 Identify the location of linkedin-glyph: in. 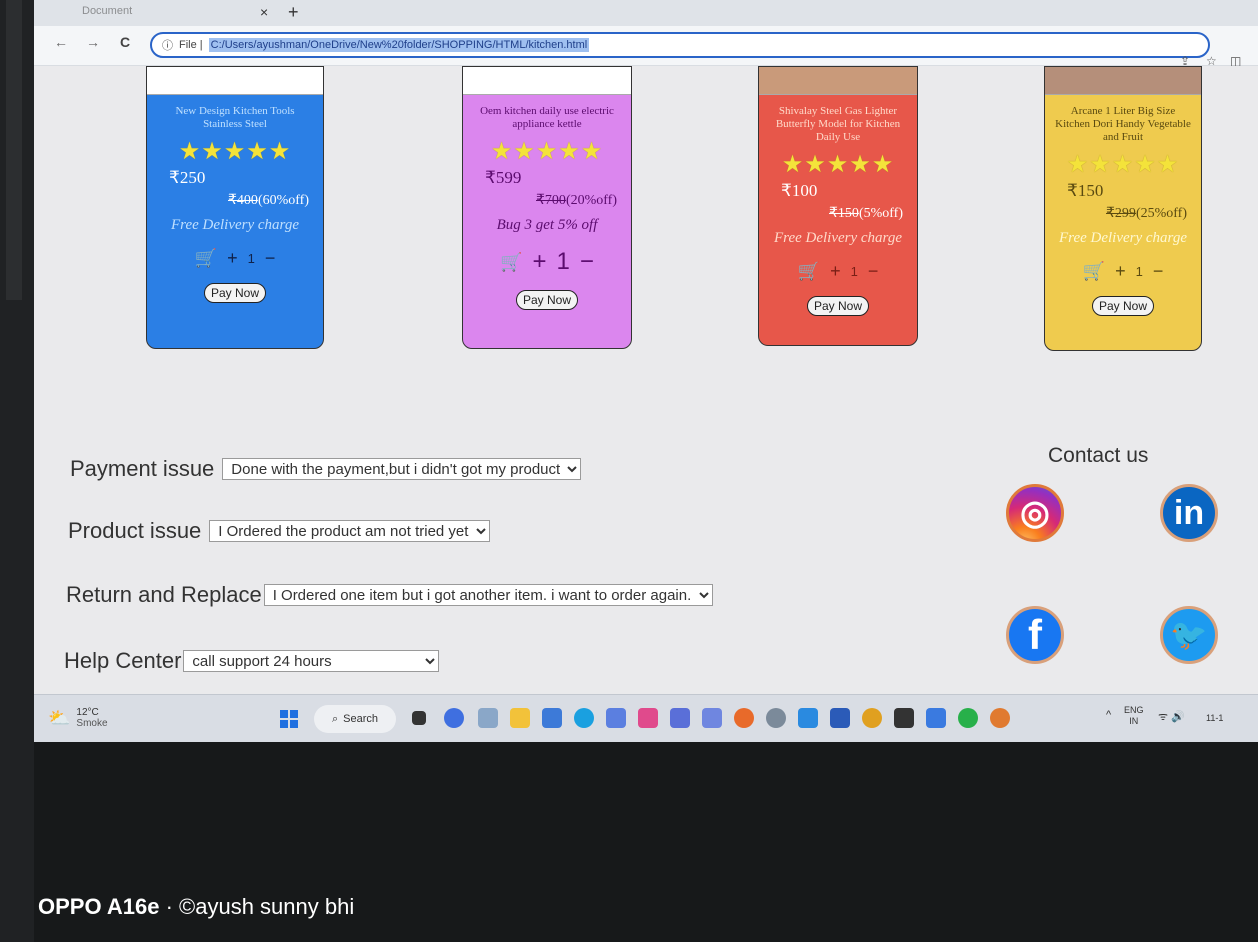
(1189, 512).